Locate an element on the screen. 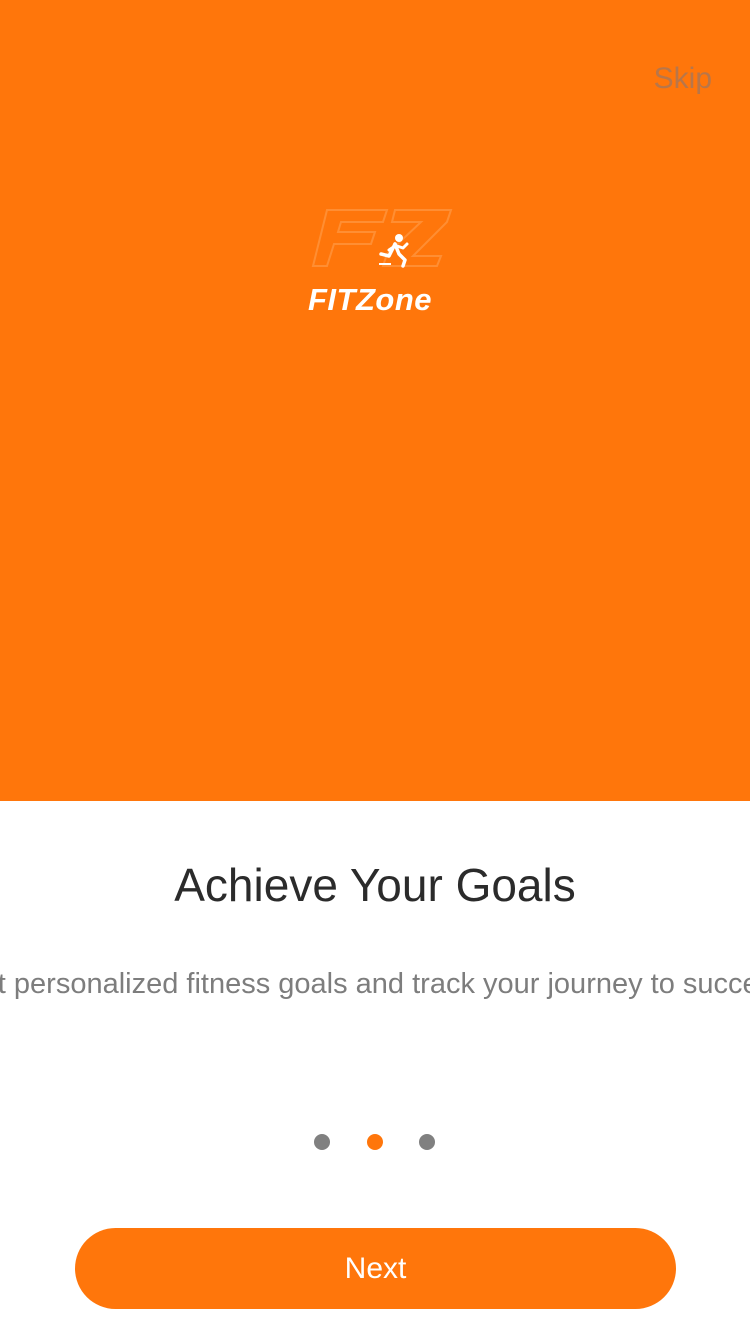 The image size is (750, 1334). page-indicator is located at coordinates (375, 1142).